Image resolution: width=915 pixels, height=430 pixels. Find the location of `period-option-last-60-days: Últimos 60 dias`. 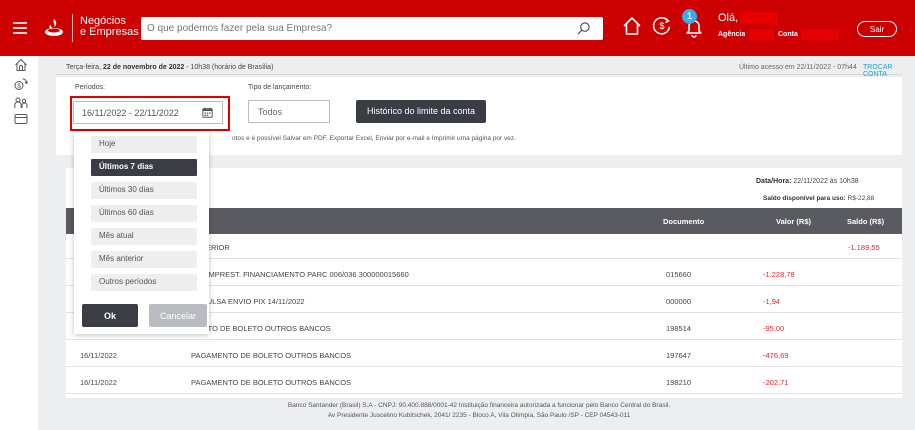

period-option-last-60-days: Últimos 60 dias is located at coordinates (144, 213).